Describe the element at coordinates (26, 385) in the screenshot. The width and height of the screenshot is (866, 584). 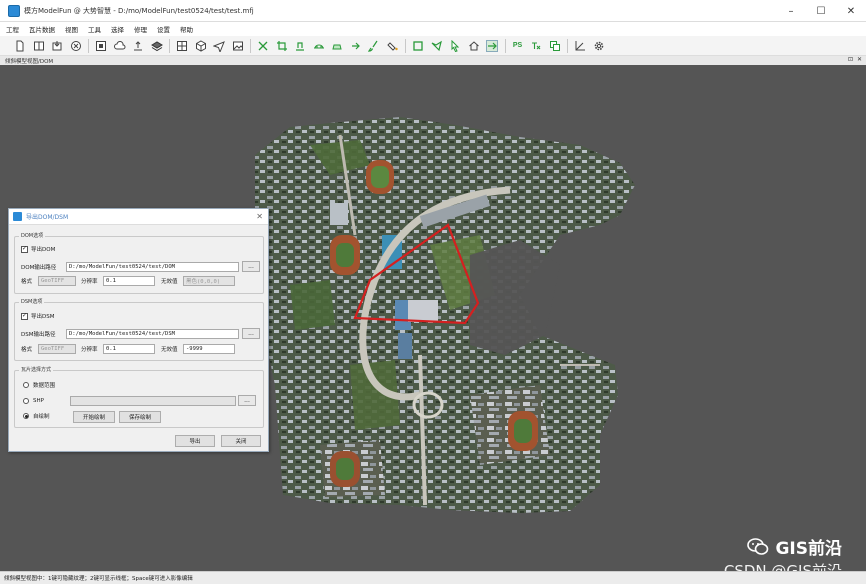
I see `radio-data-extent` at that location.